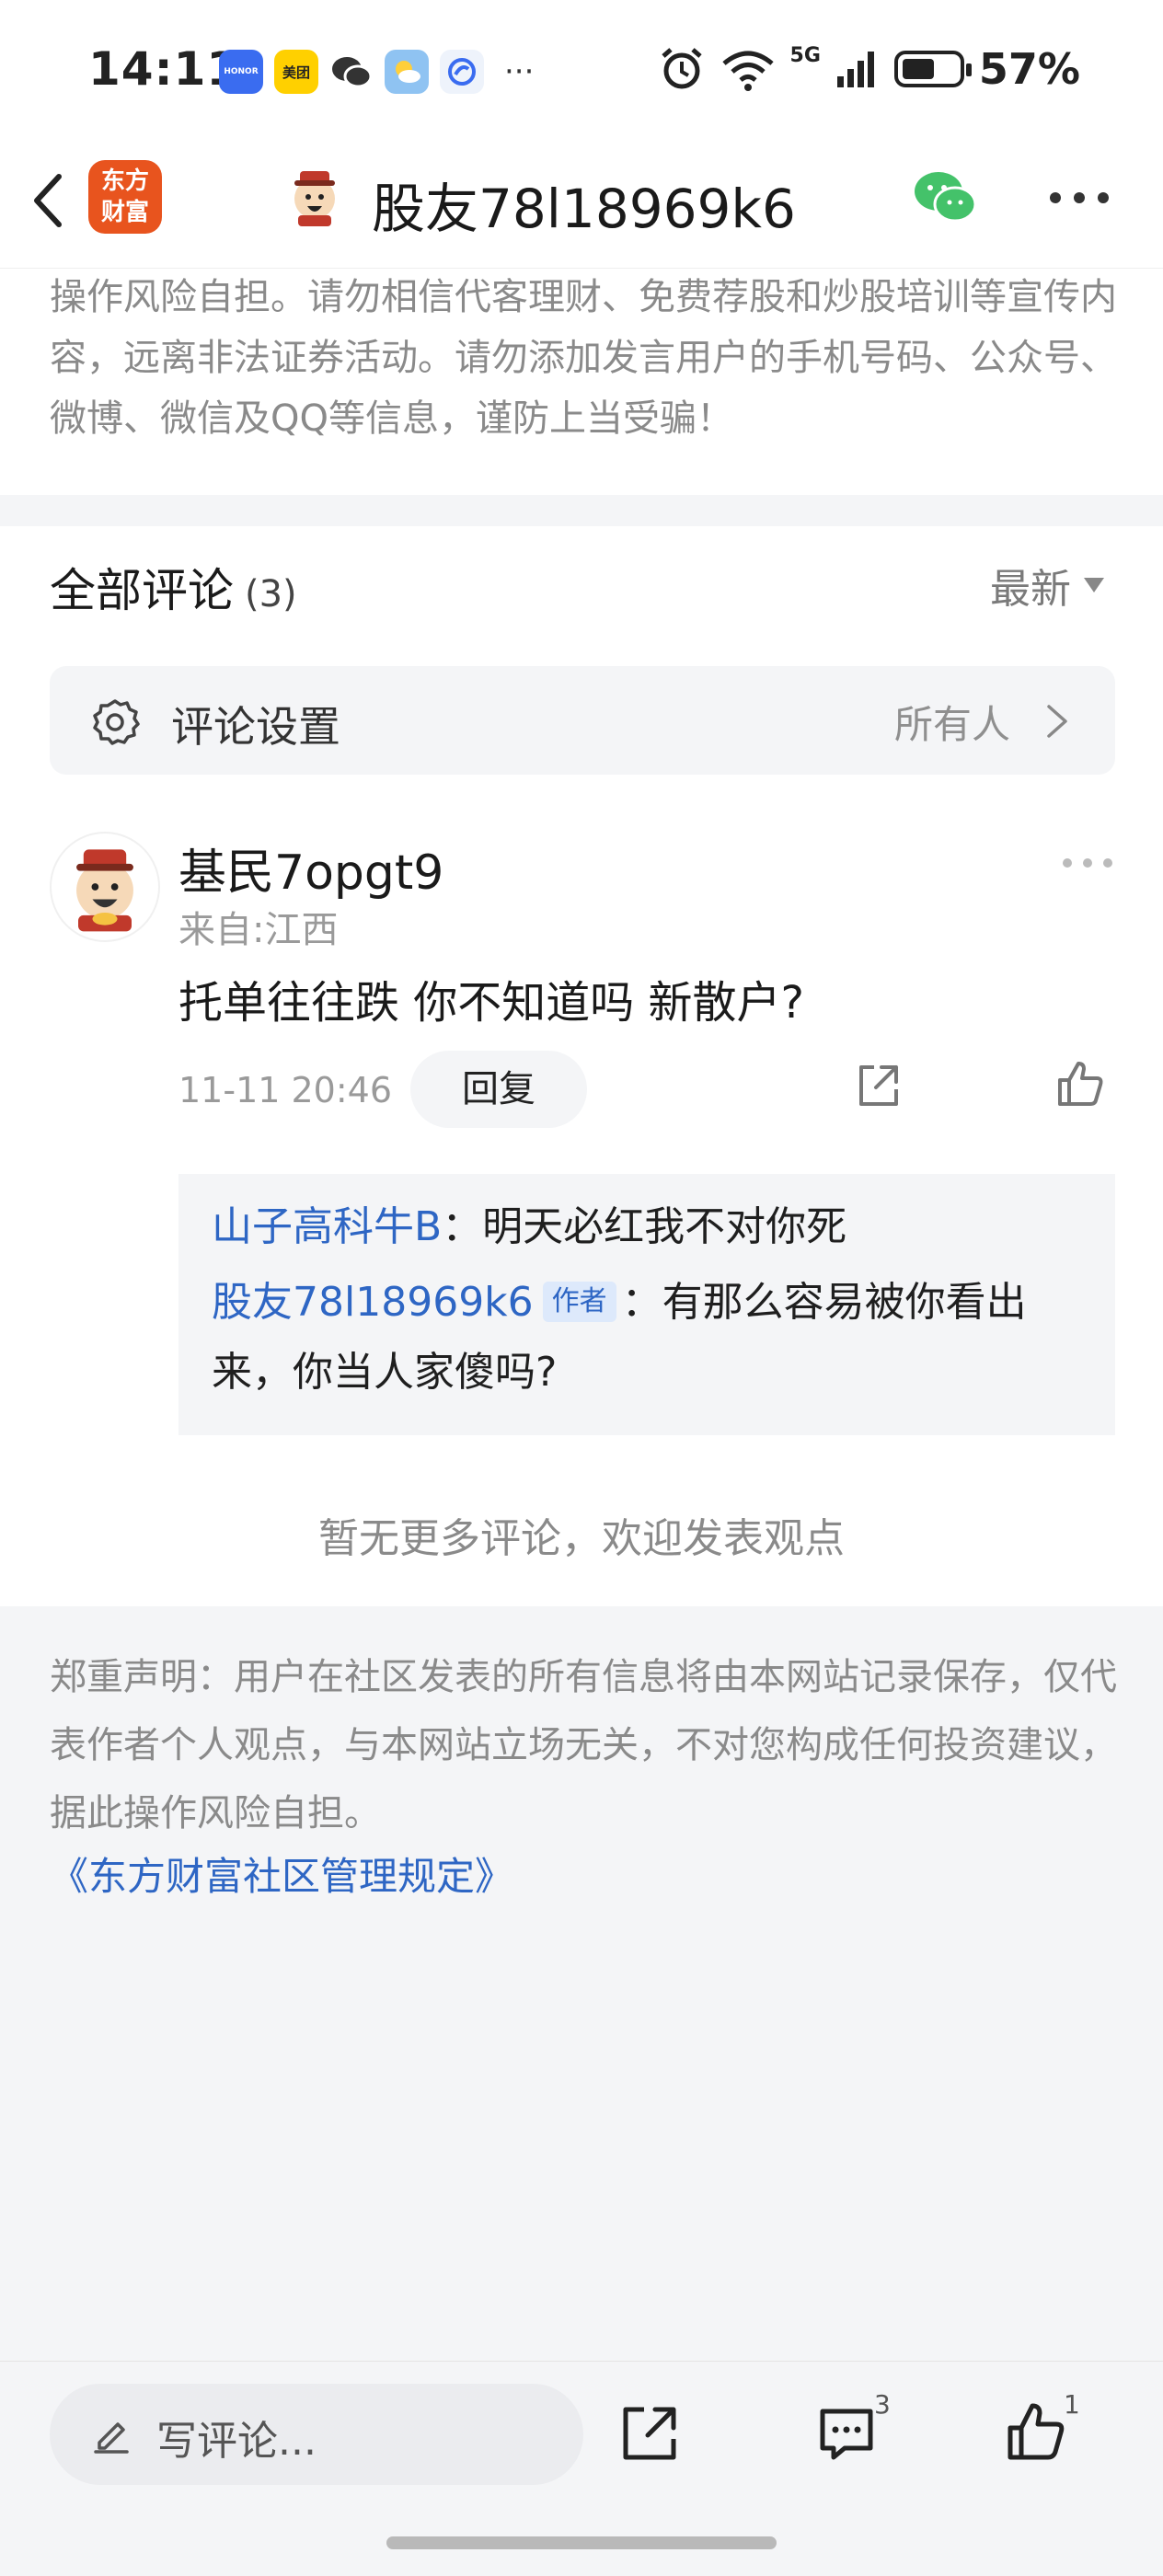 The height and width of the screenshot is (2576, 1163). Describe the element at coordinates (327, 1226) in the screenshot. I see `reply-username: 山子高科牛B` at that location.